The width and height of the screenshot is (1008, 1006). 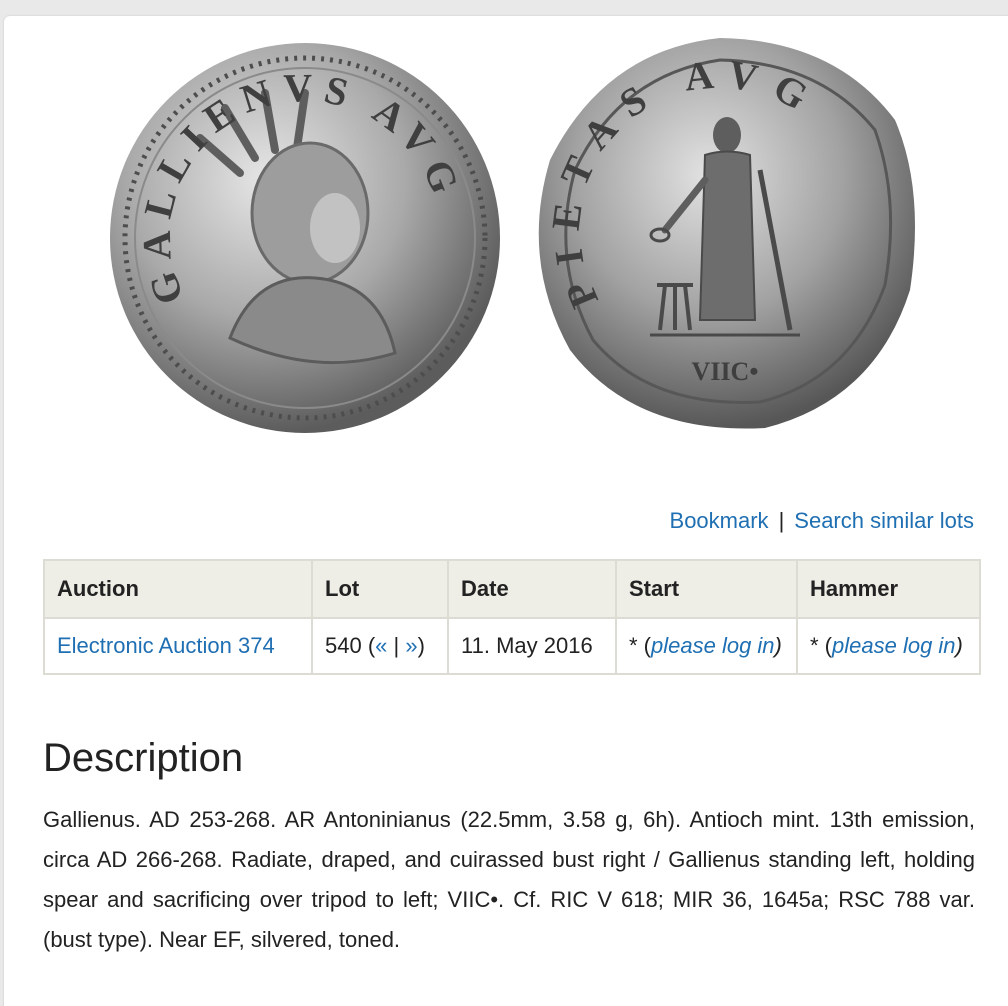 I want to click on date-cell: 11. May 2016, so click(x=532, y=646).